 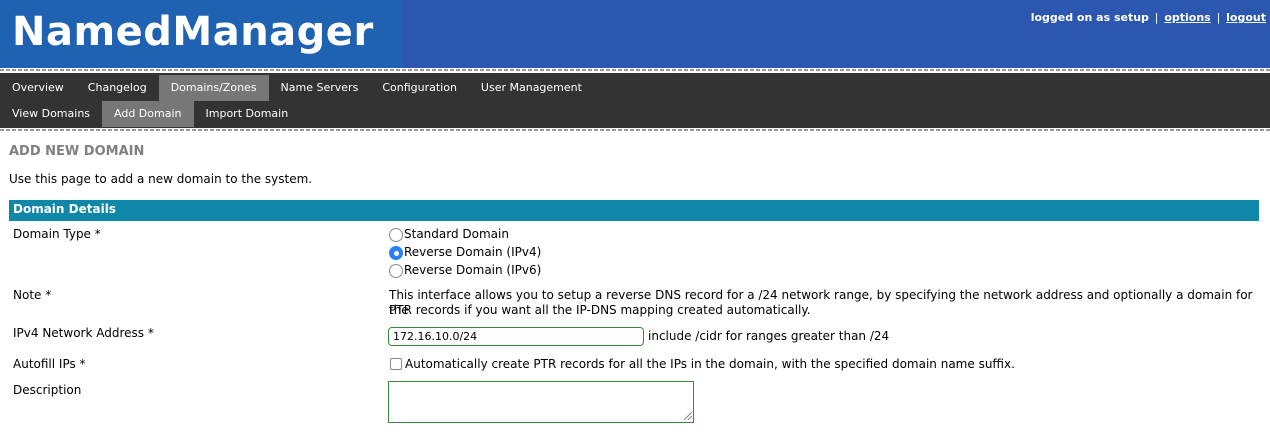 I want to click on options-link: options, so click(x=1187, y=17).